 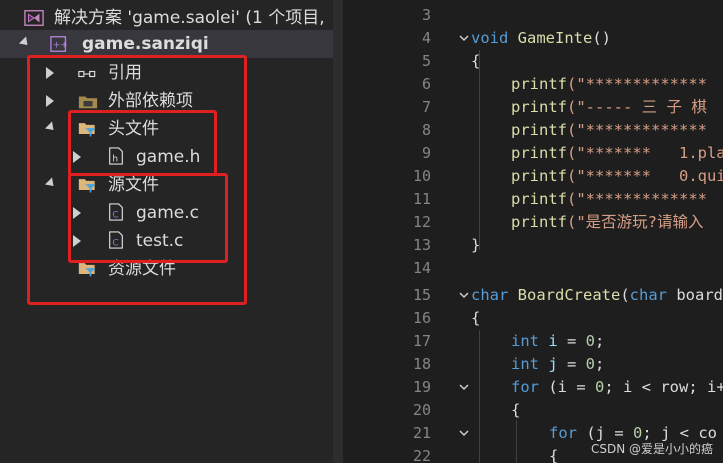 I want to click on string-literal: ("******* 0.qui, so click(x=645, y=176).